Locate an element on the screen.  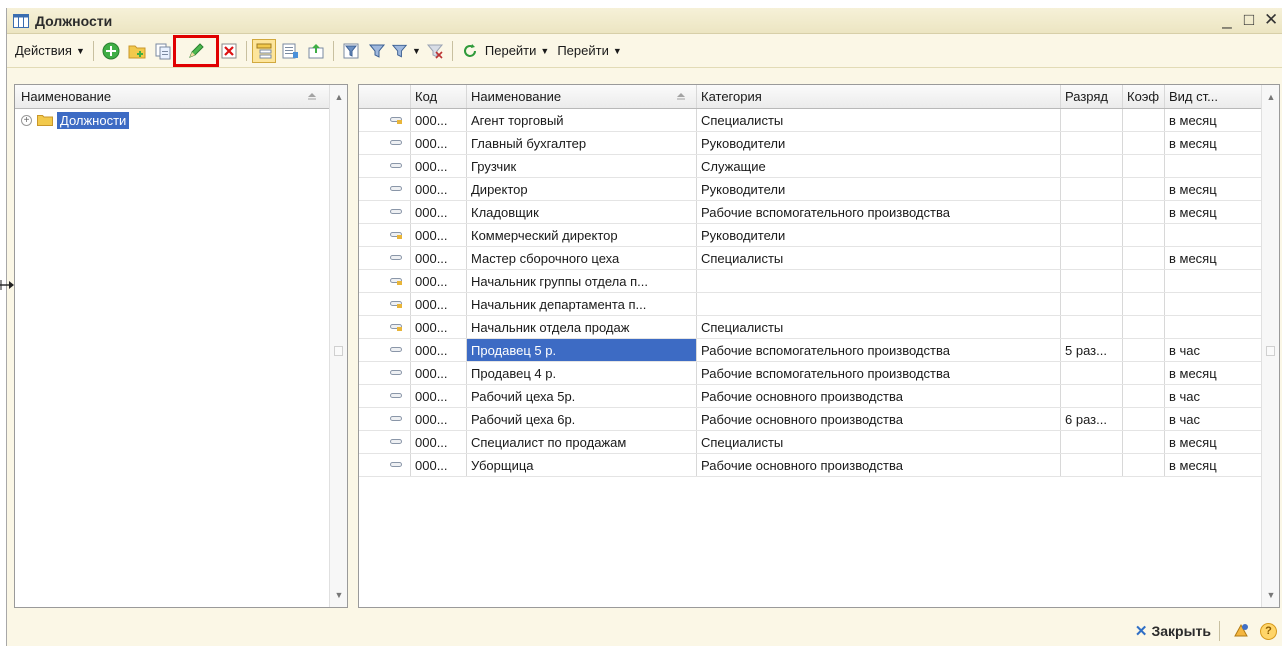
list-scrollbar: ▲ ▼ is located at coordinates (1270, 346).